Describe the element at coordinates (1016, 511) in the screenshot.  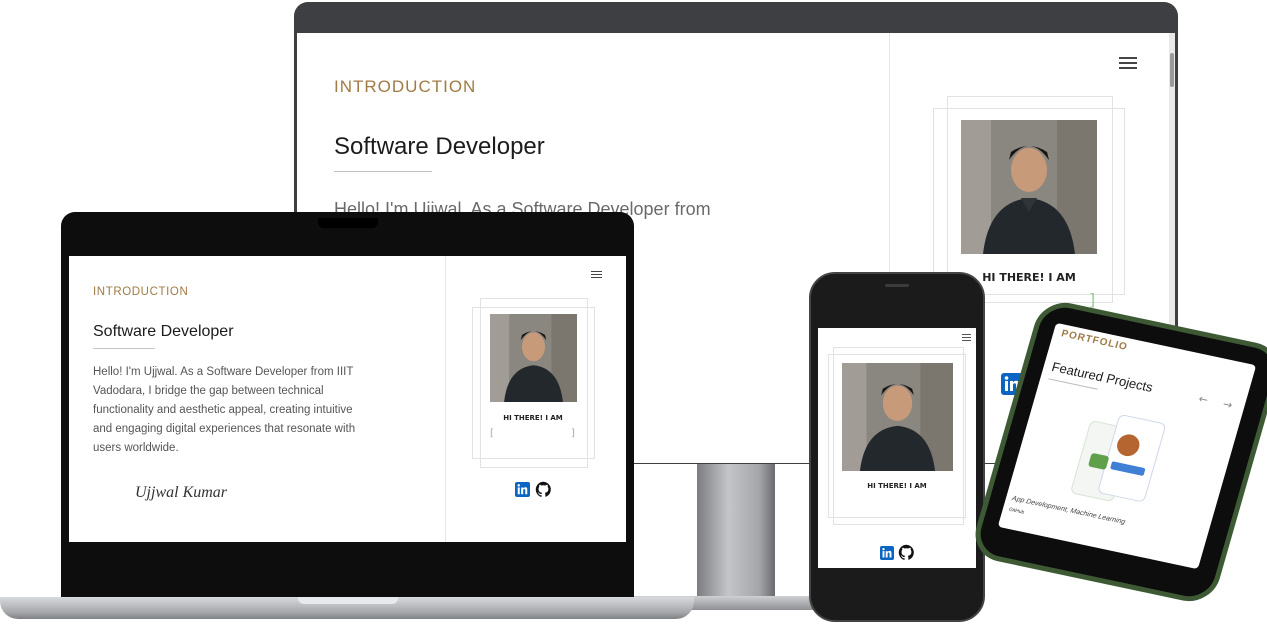
I see `github-link: GitHub` at that location.